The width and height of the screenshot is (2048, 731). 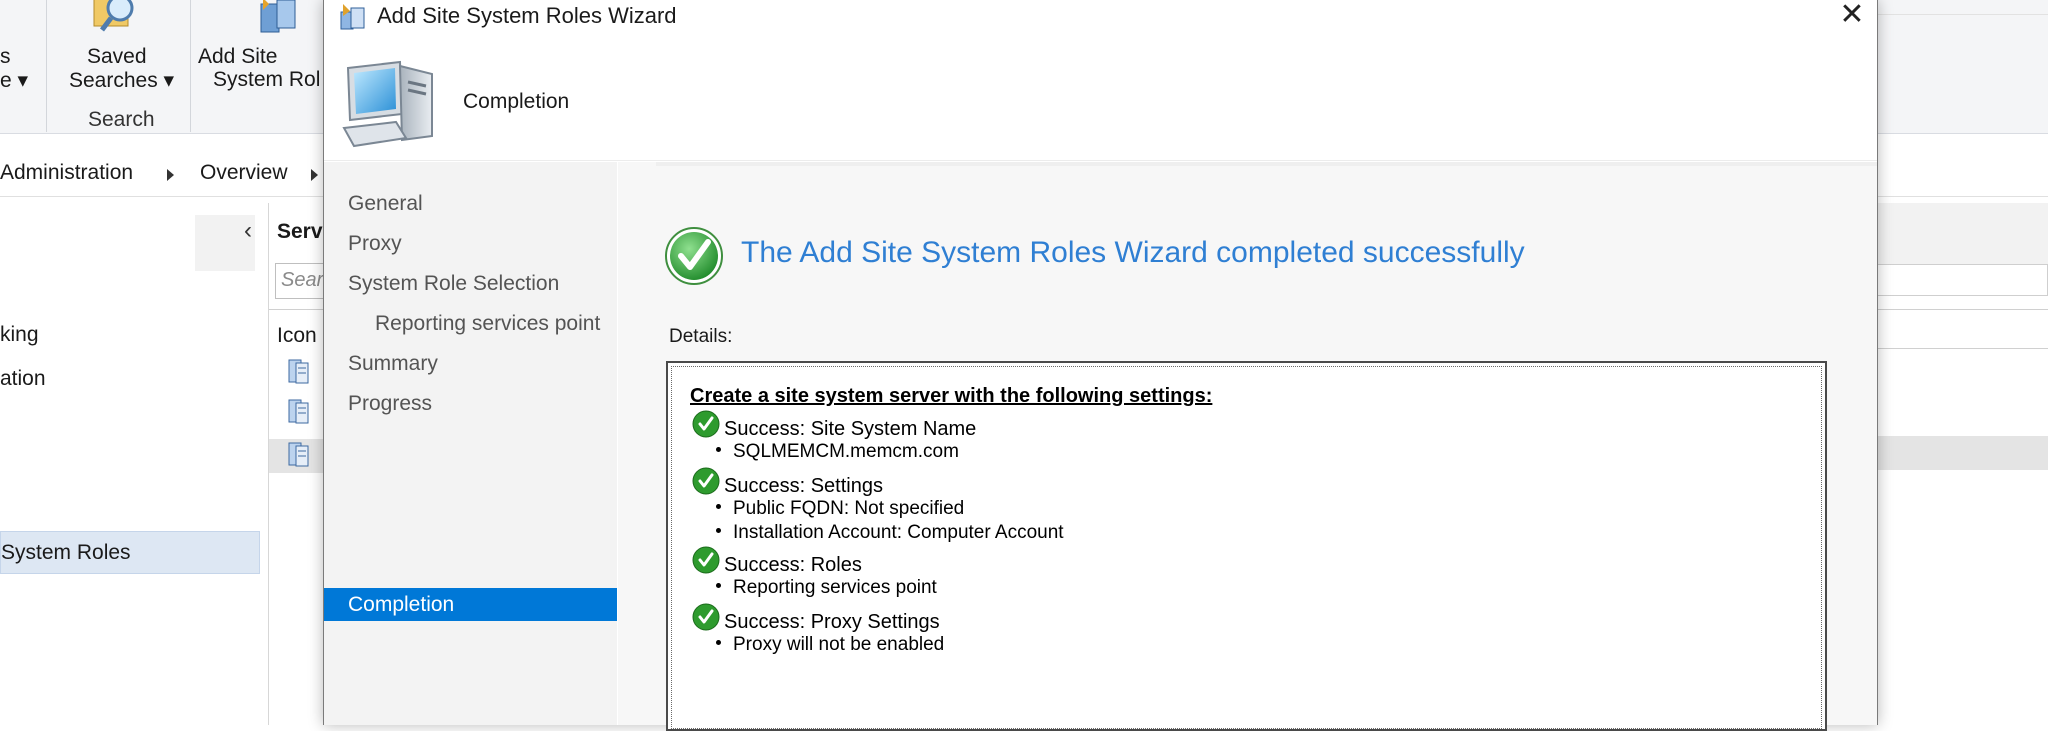 What do you see at coordinates (117, 56) in the screenshot?
I see `saved-searches-label-line1: Saved` at bounding box center [117, 56].